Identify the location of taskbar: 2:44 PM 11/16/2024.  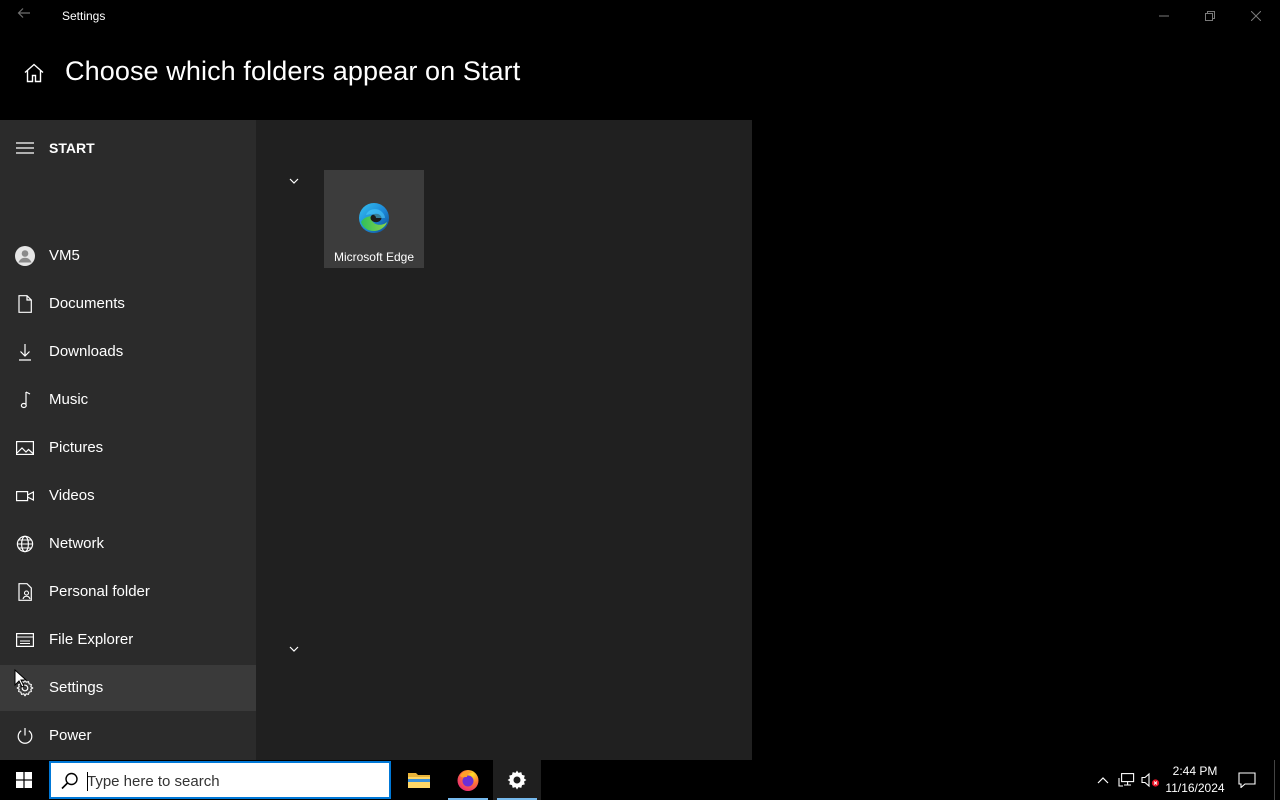
(640, 780).